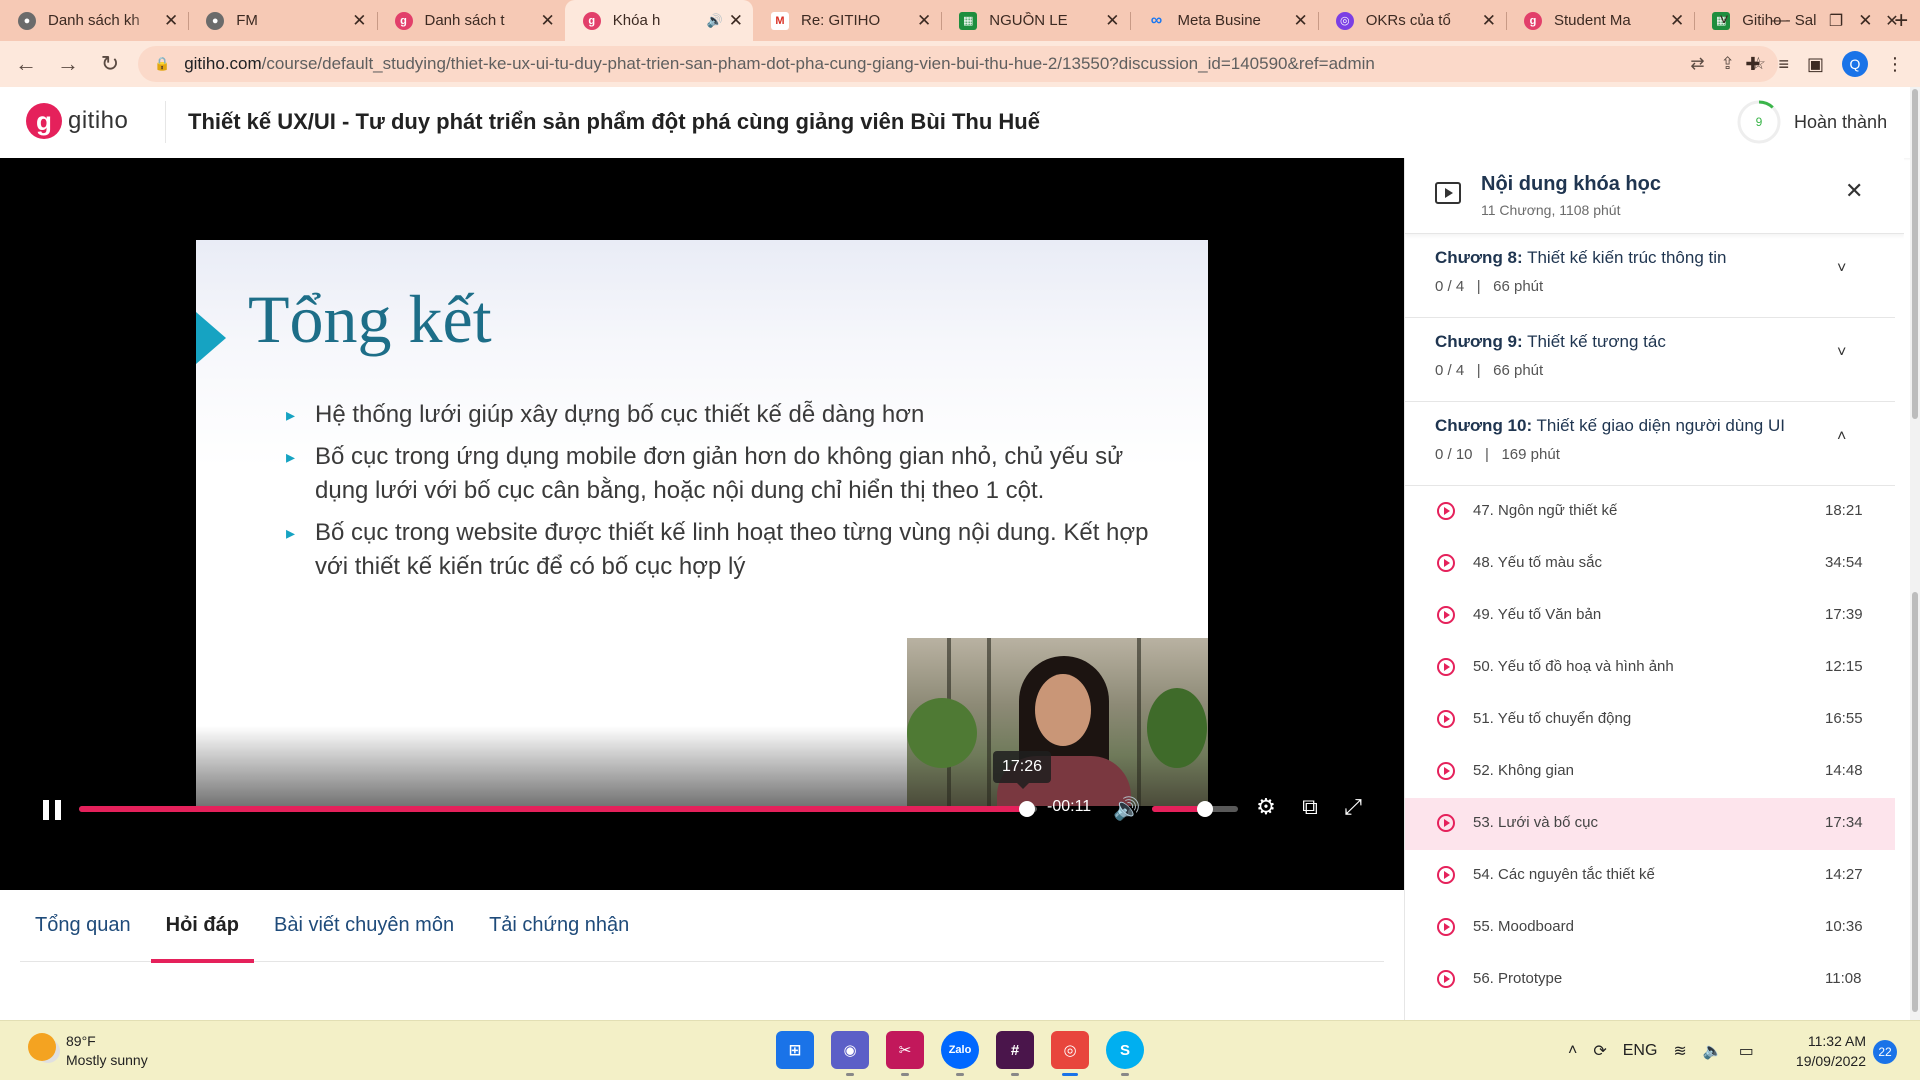  What do you see at coordinates (1713, 1051) in the screenshot?
I see `speaker-icon: 🔈` at bounding box center [1713, 1051].